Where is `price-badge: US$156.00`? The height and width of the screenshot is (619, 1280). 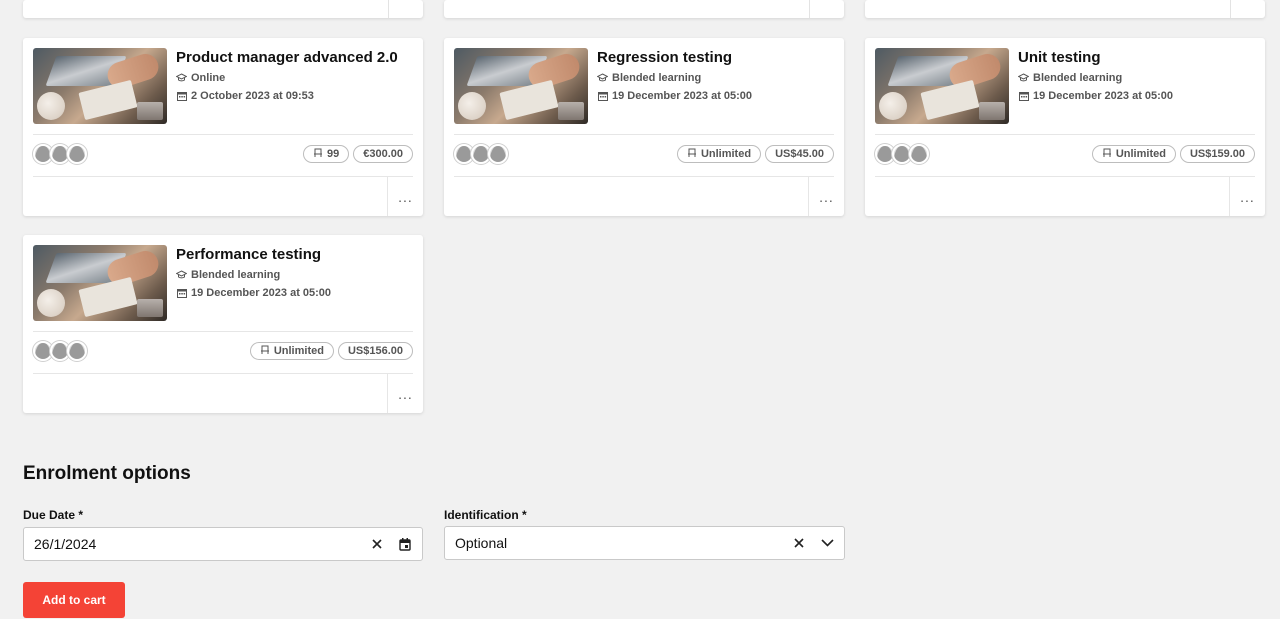
price-badge: US$156.00 is located at coordinates (375, 351).